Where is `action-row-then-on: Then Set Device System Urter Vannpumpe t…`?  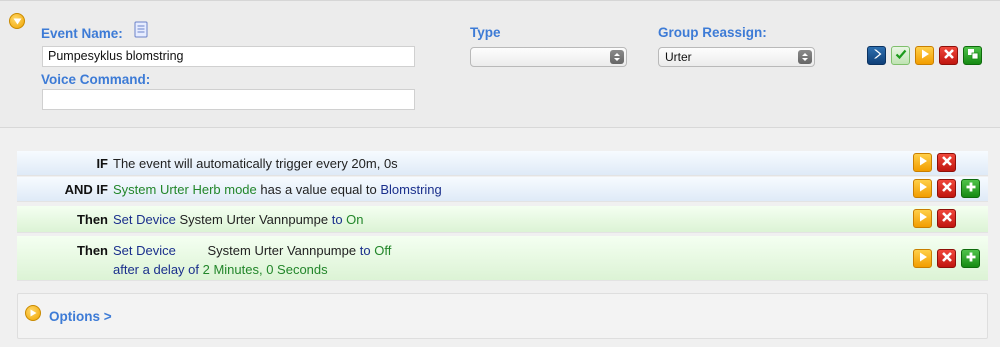 action-row-then-on: Then Set Device System Urter Vannpumpe t… is located at coordinates (502, 219).